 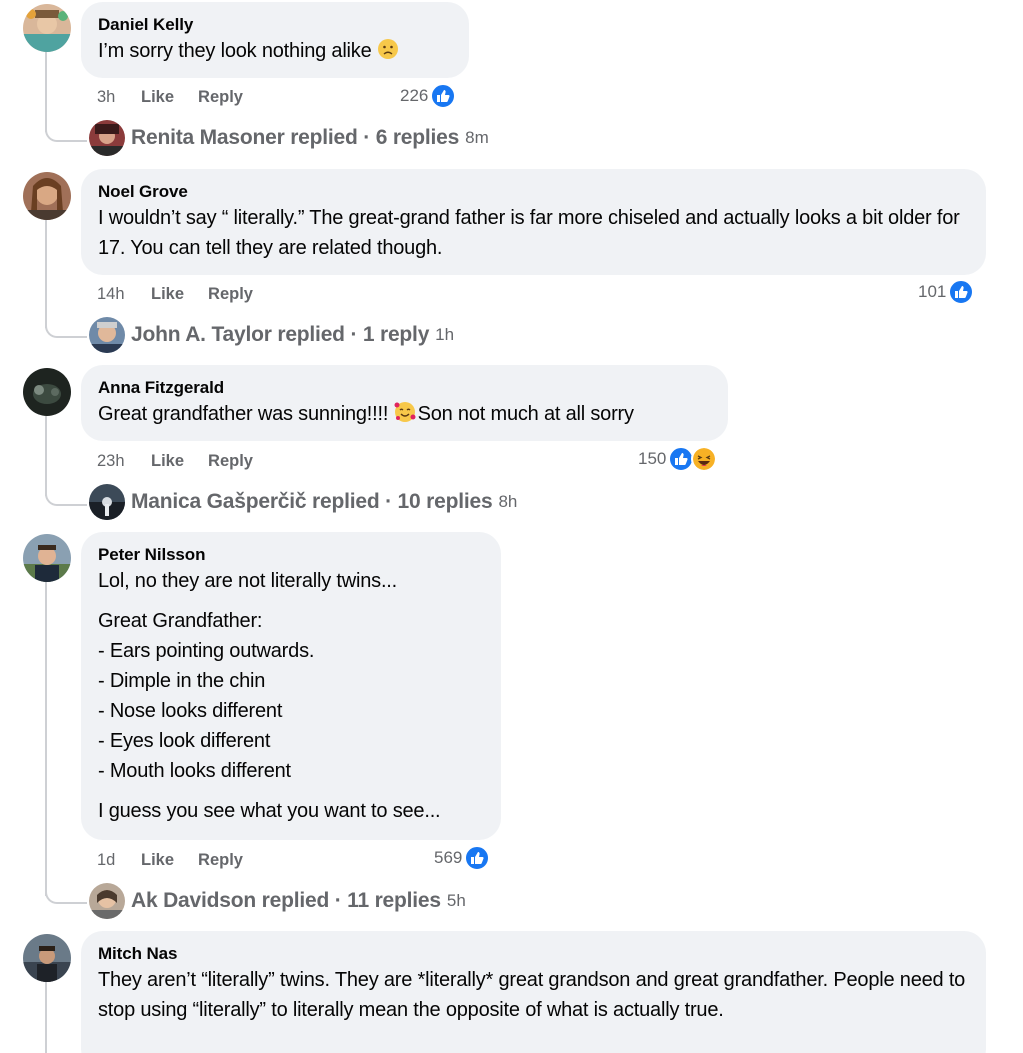 I want to click on comment-actions: 14h Like Reply, so click(x=187, y=294).